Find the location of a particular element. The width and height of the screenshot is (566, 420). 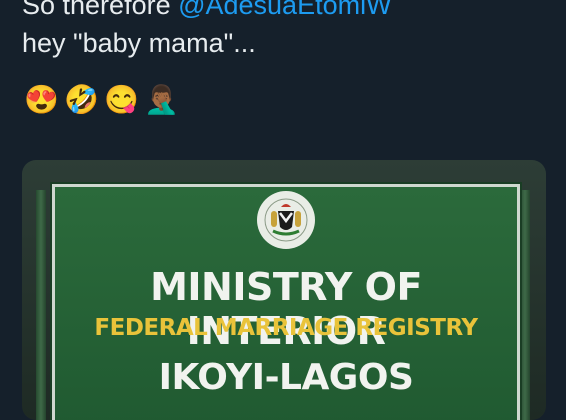

coat-of-arms-icon is located at coordinates (286, 220).